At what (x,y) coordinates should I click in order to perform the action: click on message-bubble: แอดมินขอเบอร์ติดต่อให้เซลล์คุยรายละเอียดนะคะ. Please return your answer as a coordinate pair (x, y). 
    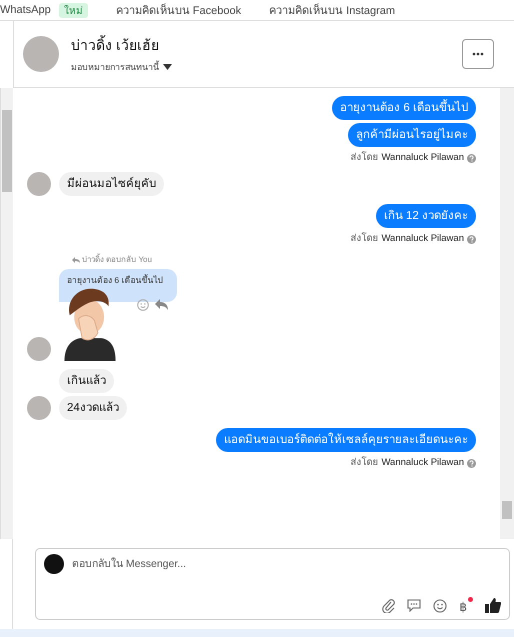
    Looking at the image, I should click on (346, 440).